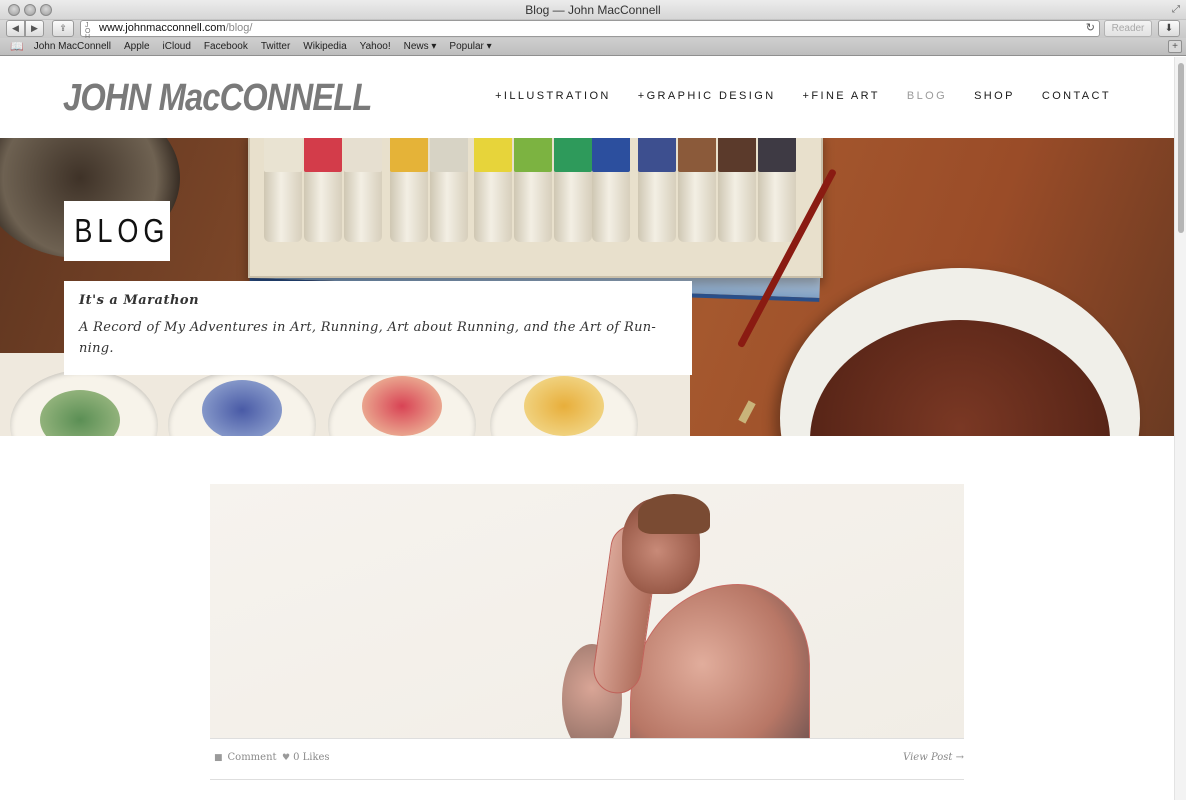 The height and width of the screenshot is (800, 1186). I want to click on nav-blog: BLOG, so click(927, 96).